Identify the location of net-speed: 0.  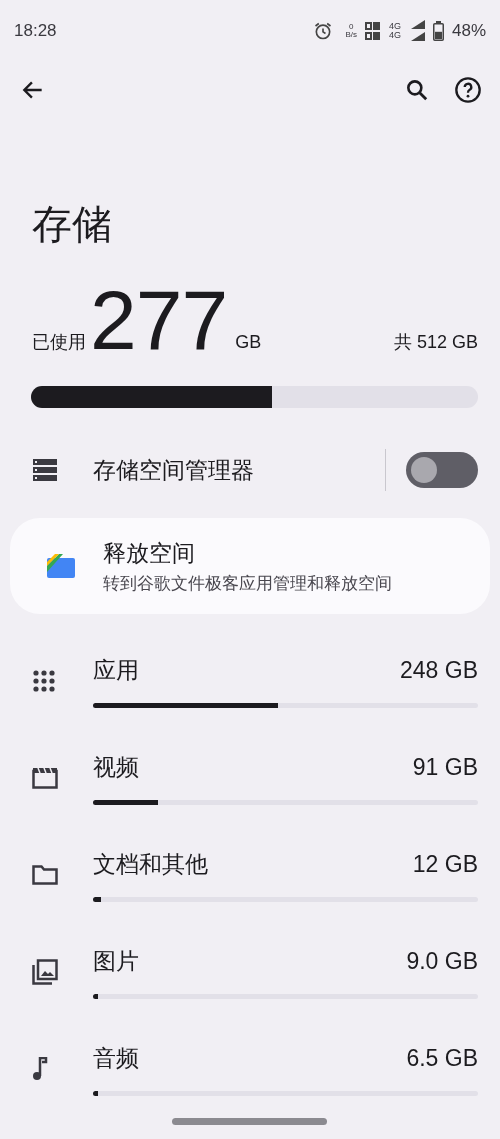
(351, 27).